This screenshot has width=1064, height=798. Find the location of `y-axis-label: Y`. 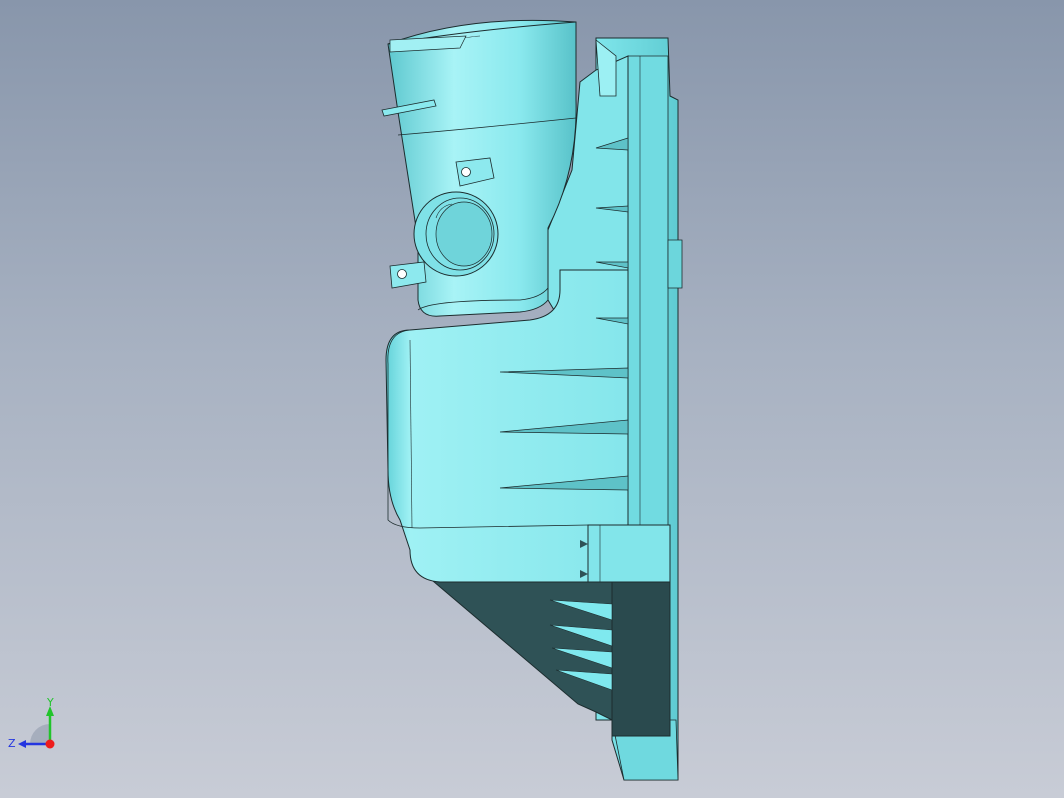

y-axis-label: Y is located at coordinates (50, 703).